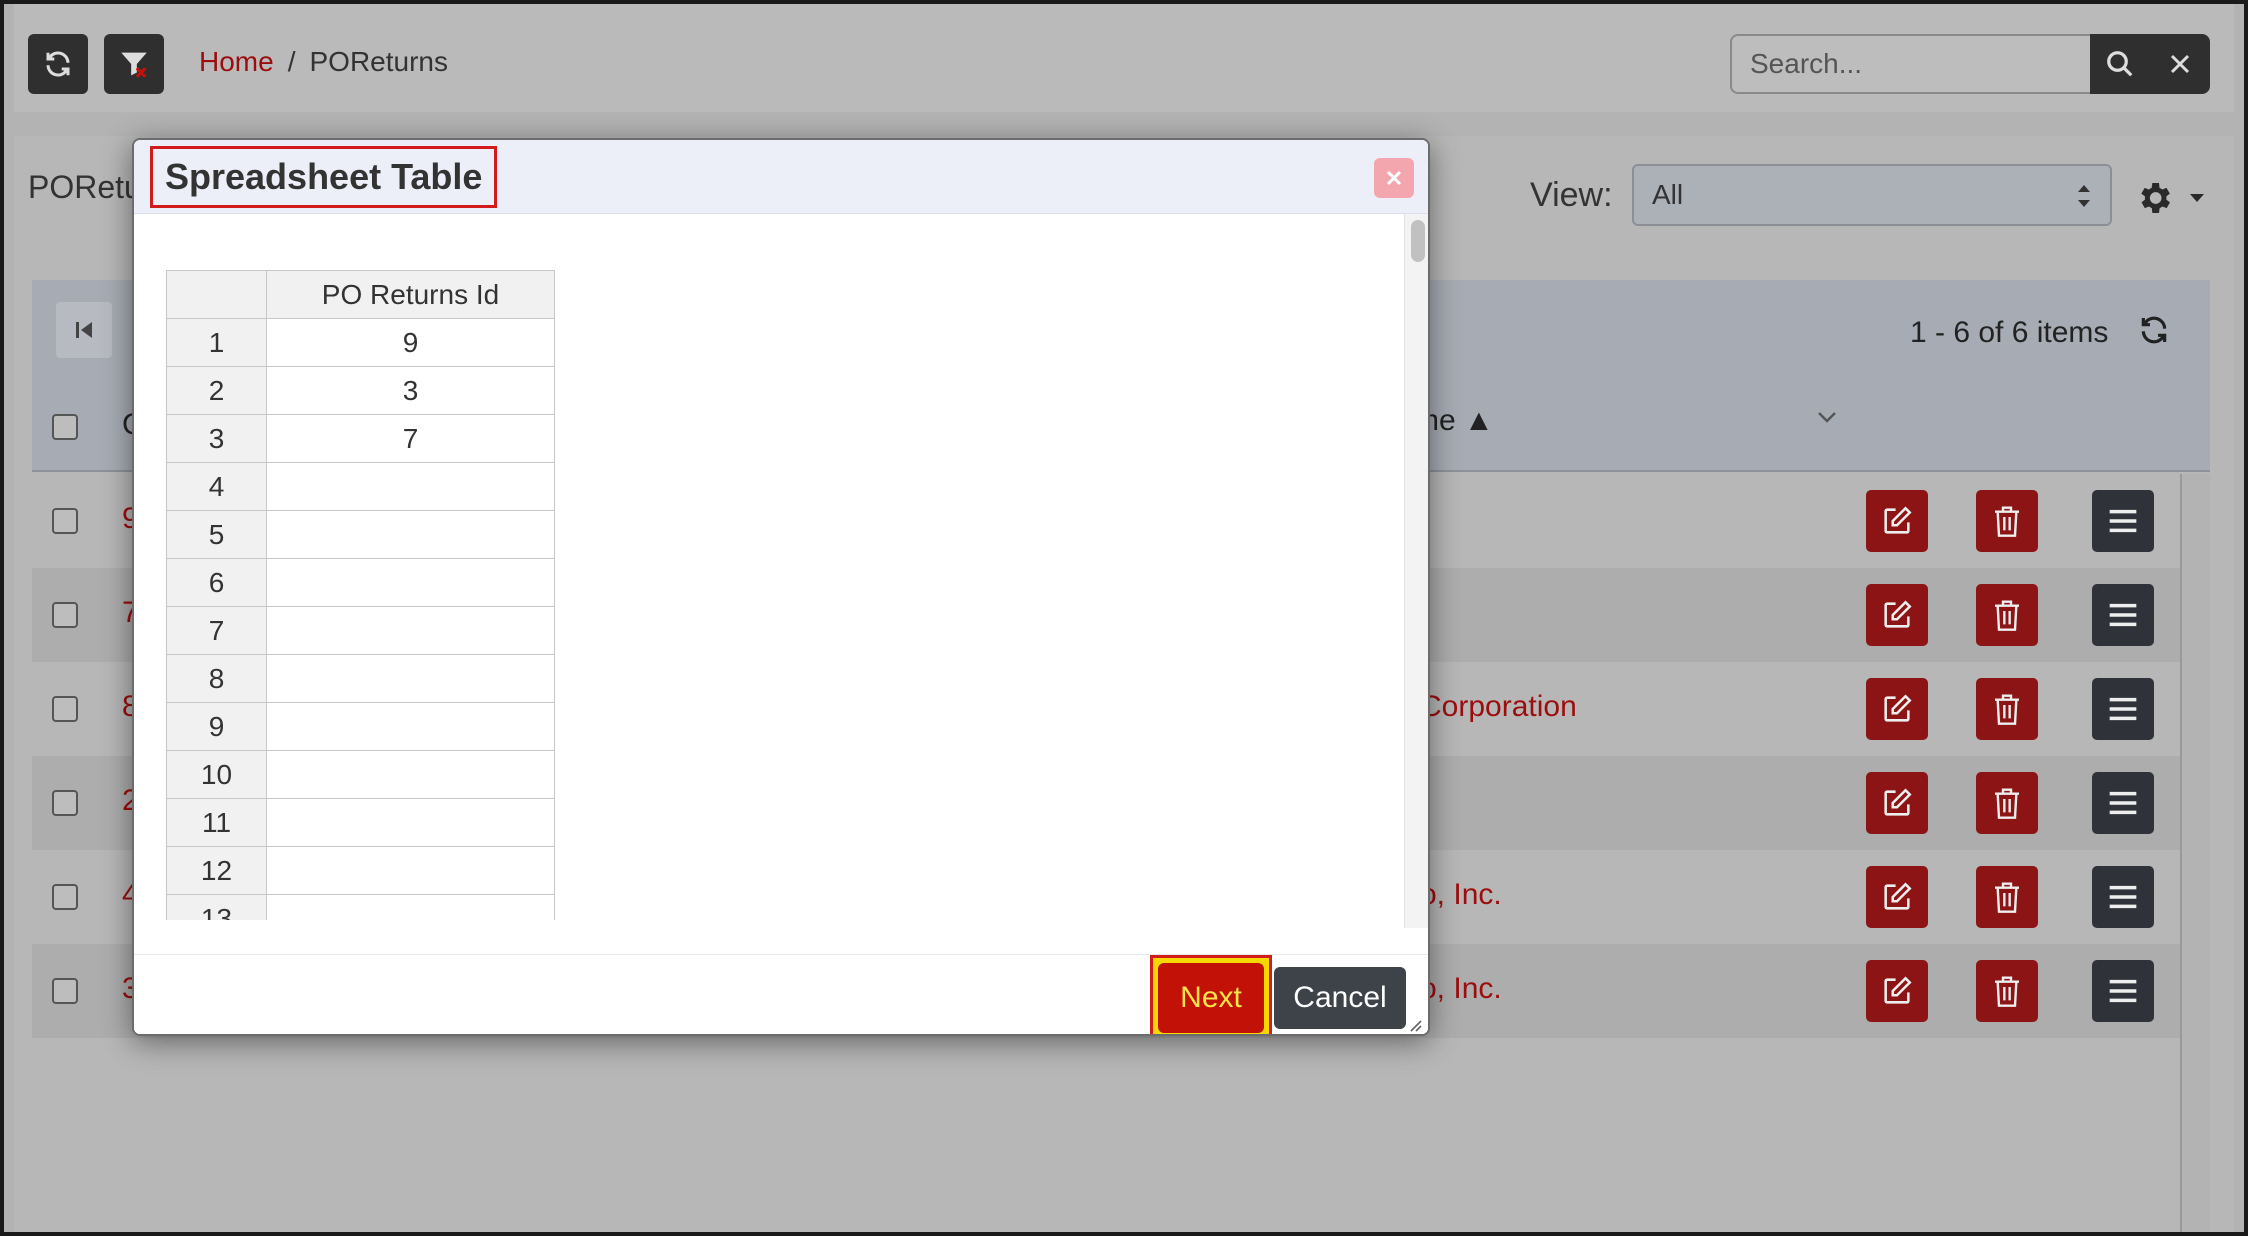  What do you see at coordinates (1668, 194) in the screenshot?
I see `view-select-value: All` at bounding box center [1668, 194].